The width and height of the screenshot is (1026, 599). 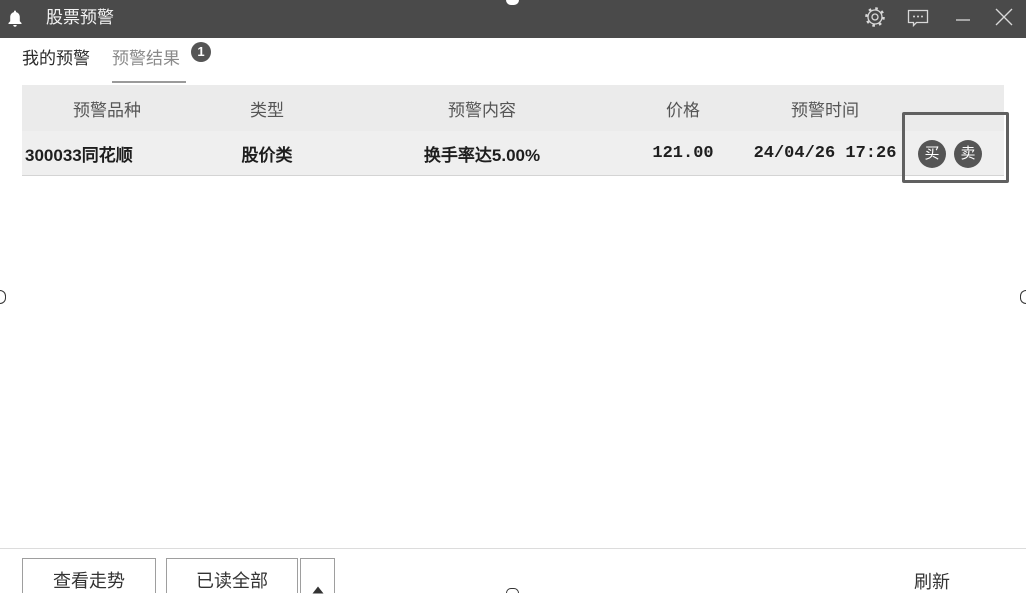 I want to click on column-header-time: 预警时间, so click(x=825, y=108).